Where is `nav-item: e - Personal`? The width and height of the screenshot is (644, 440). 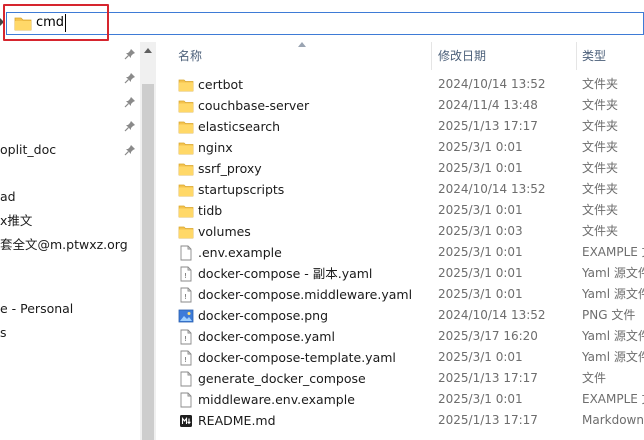
nav-item: e - Personal is located at coordinates (36, 309).